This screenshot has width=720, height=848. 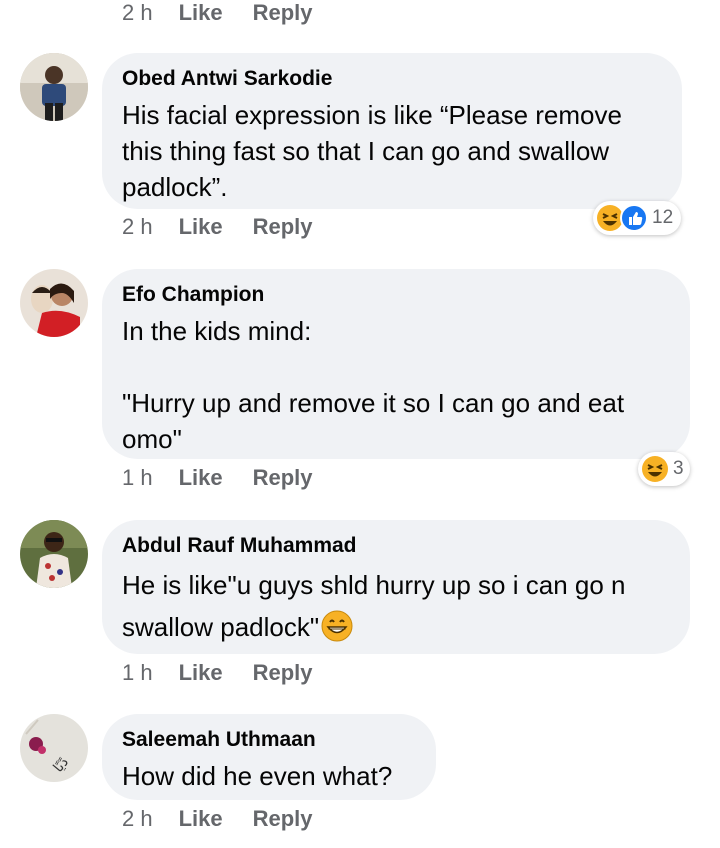 What do you see at coordinates (54, 748) in the screenshot?
I see `avatar: دًيًا` at bounding box center [54, 748].